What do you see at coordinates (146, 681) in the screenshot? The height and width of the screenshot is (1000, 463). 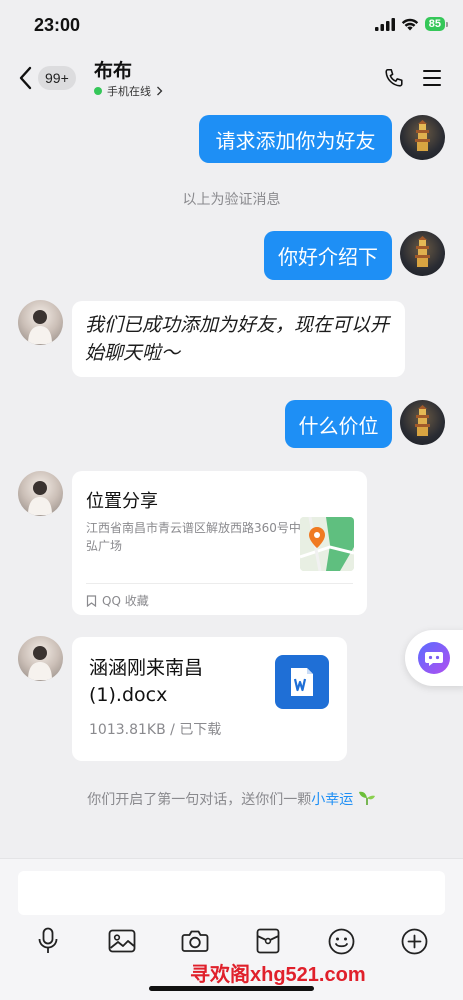 I see `file-name: 涵涵刚来南昌(1).docx` at bounding box center [146, 681].